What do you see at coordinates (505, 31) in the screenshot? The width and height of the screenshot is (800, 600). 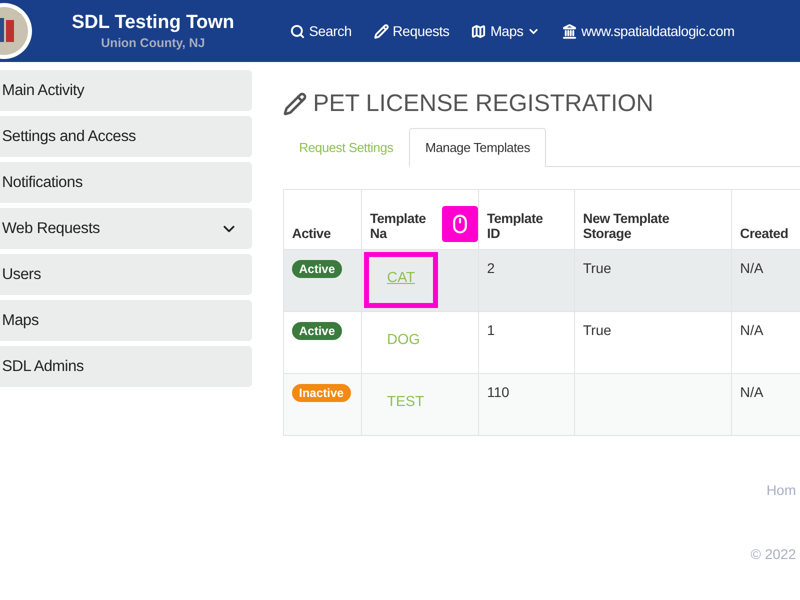 I see `nav-link: Maps` at bounding box center [505, 31].